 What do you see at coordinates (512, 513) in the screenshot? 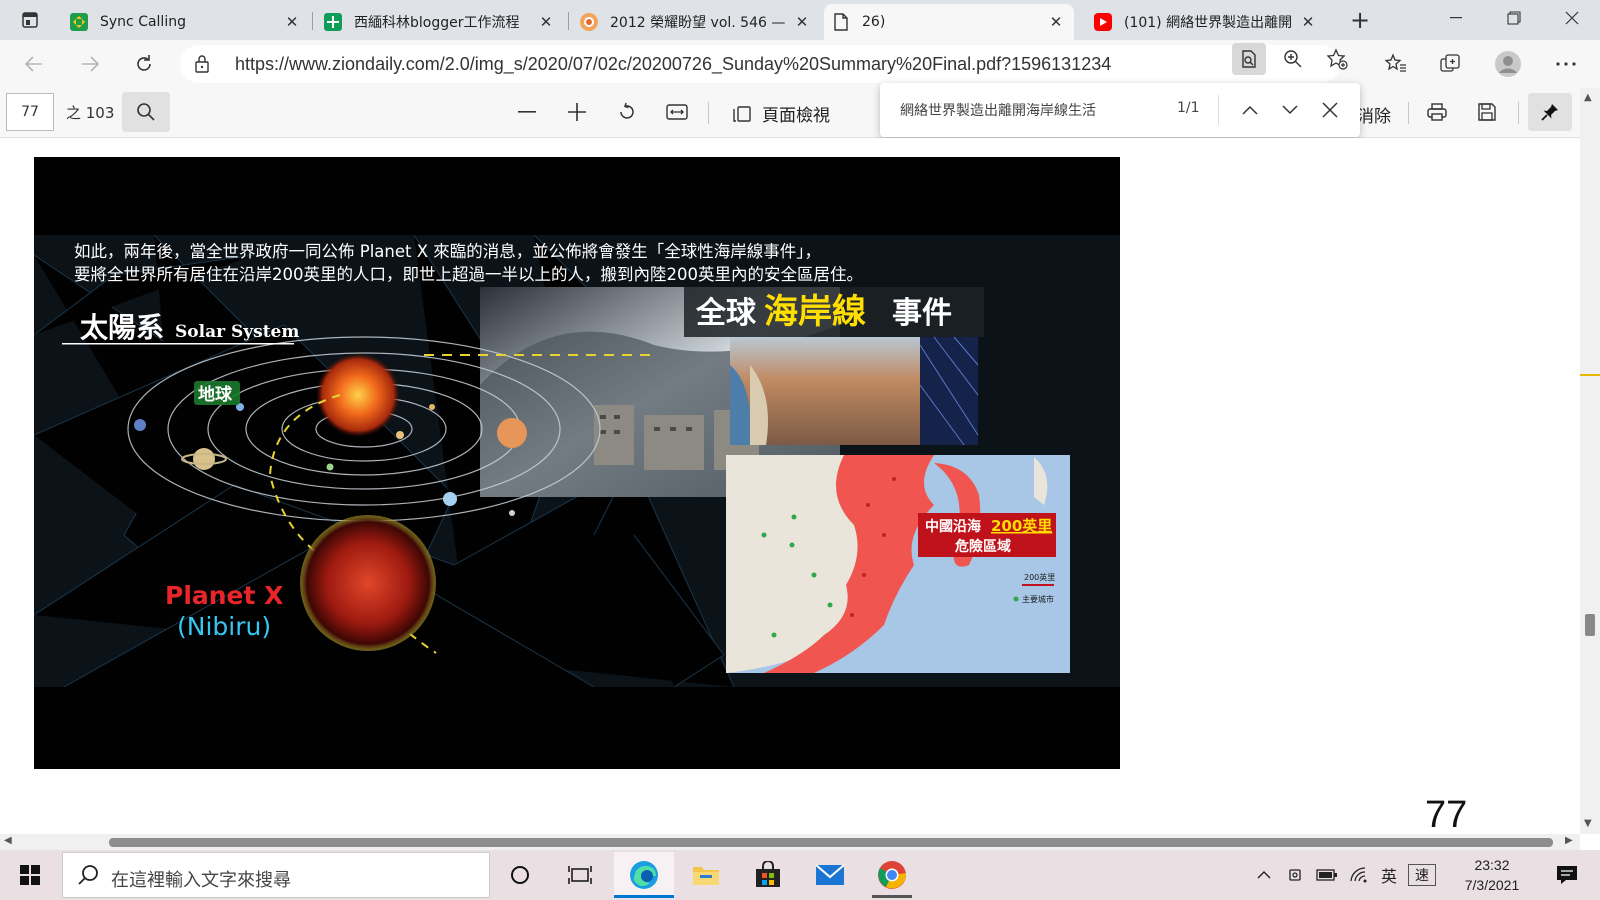
I see `planet-pluto` at bounding box center [512, 513].